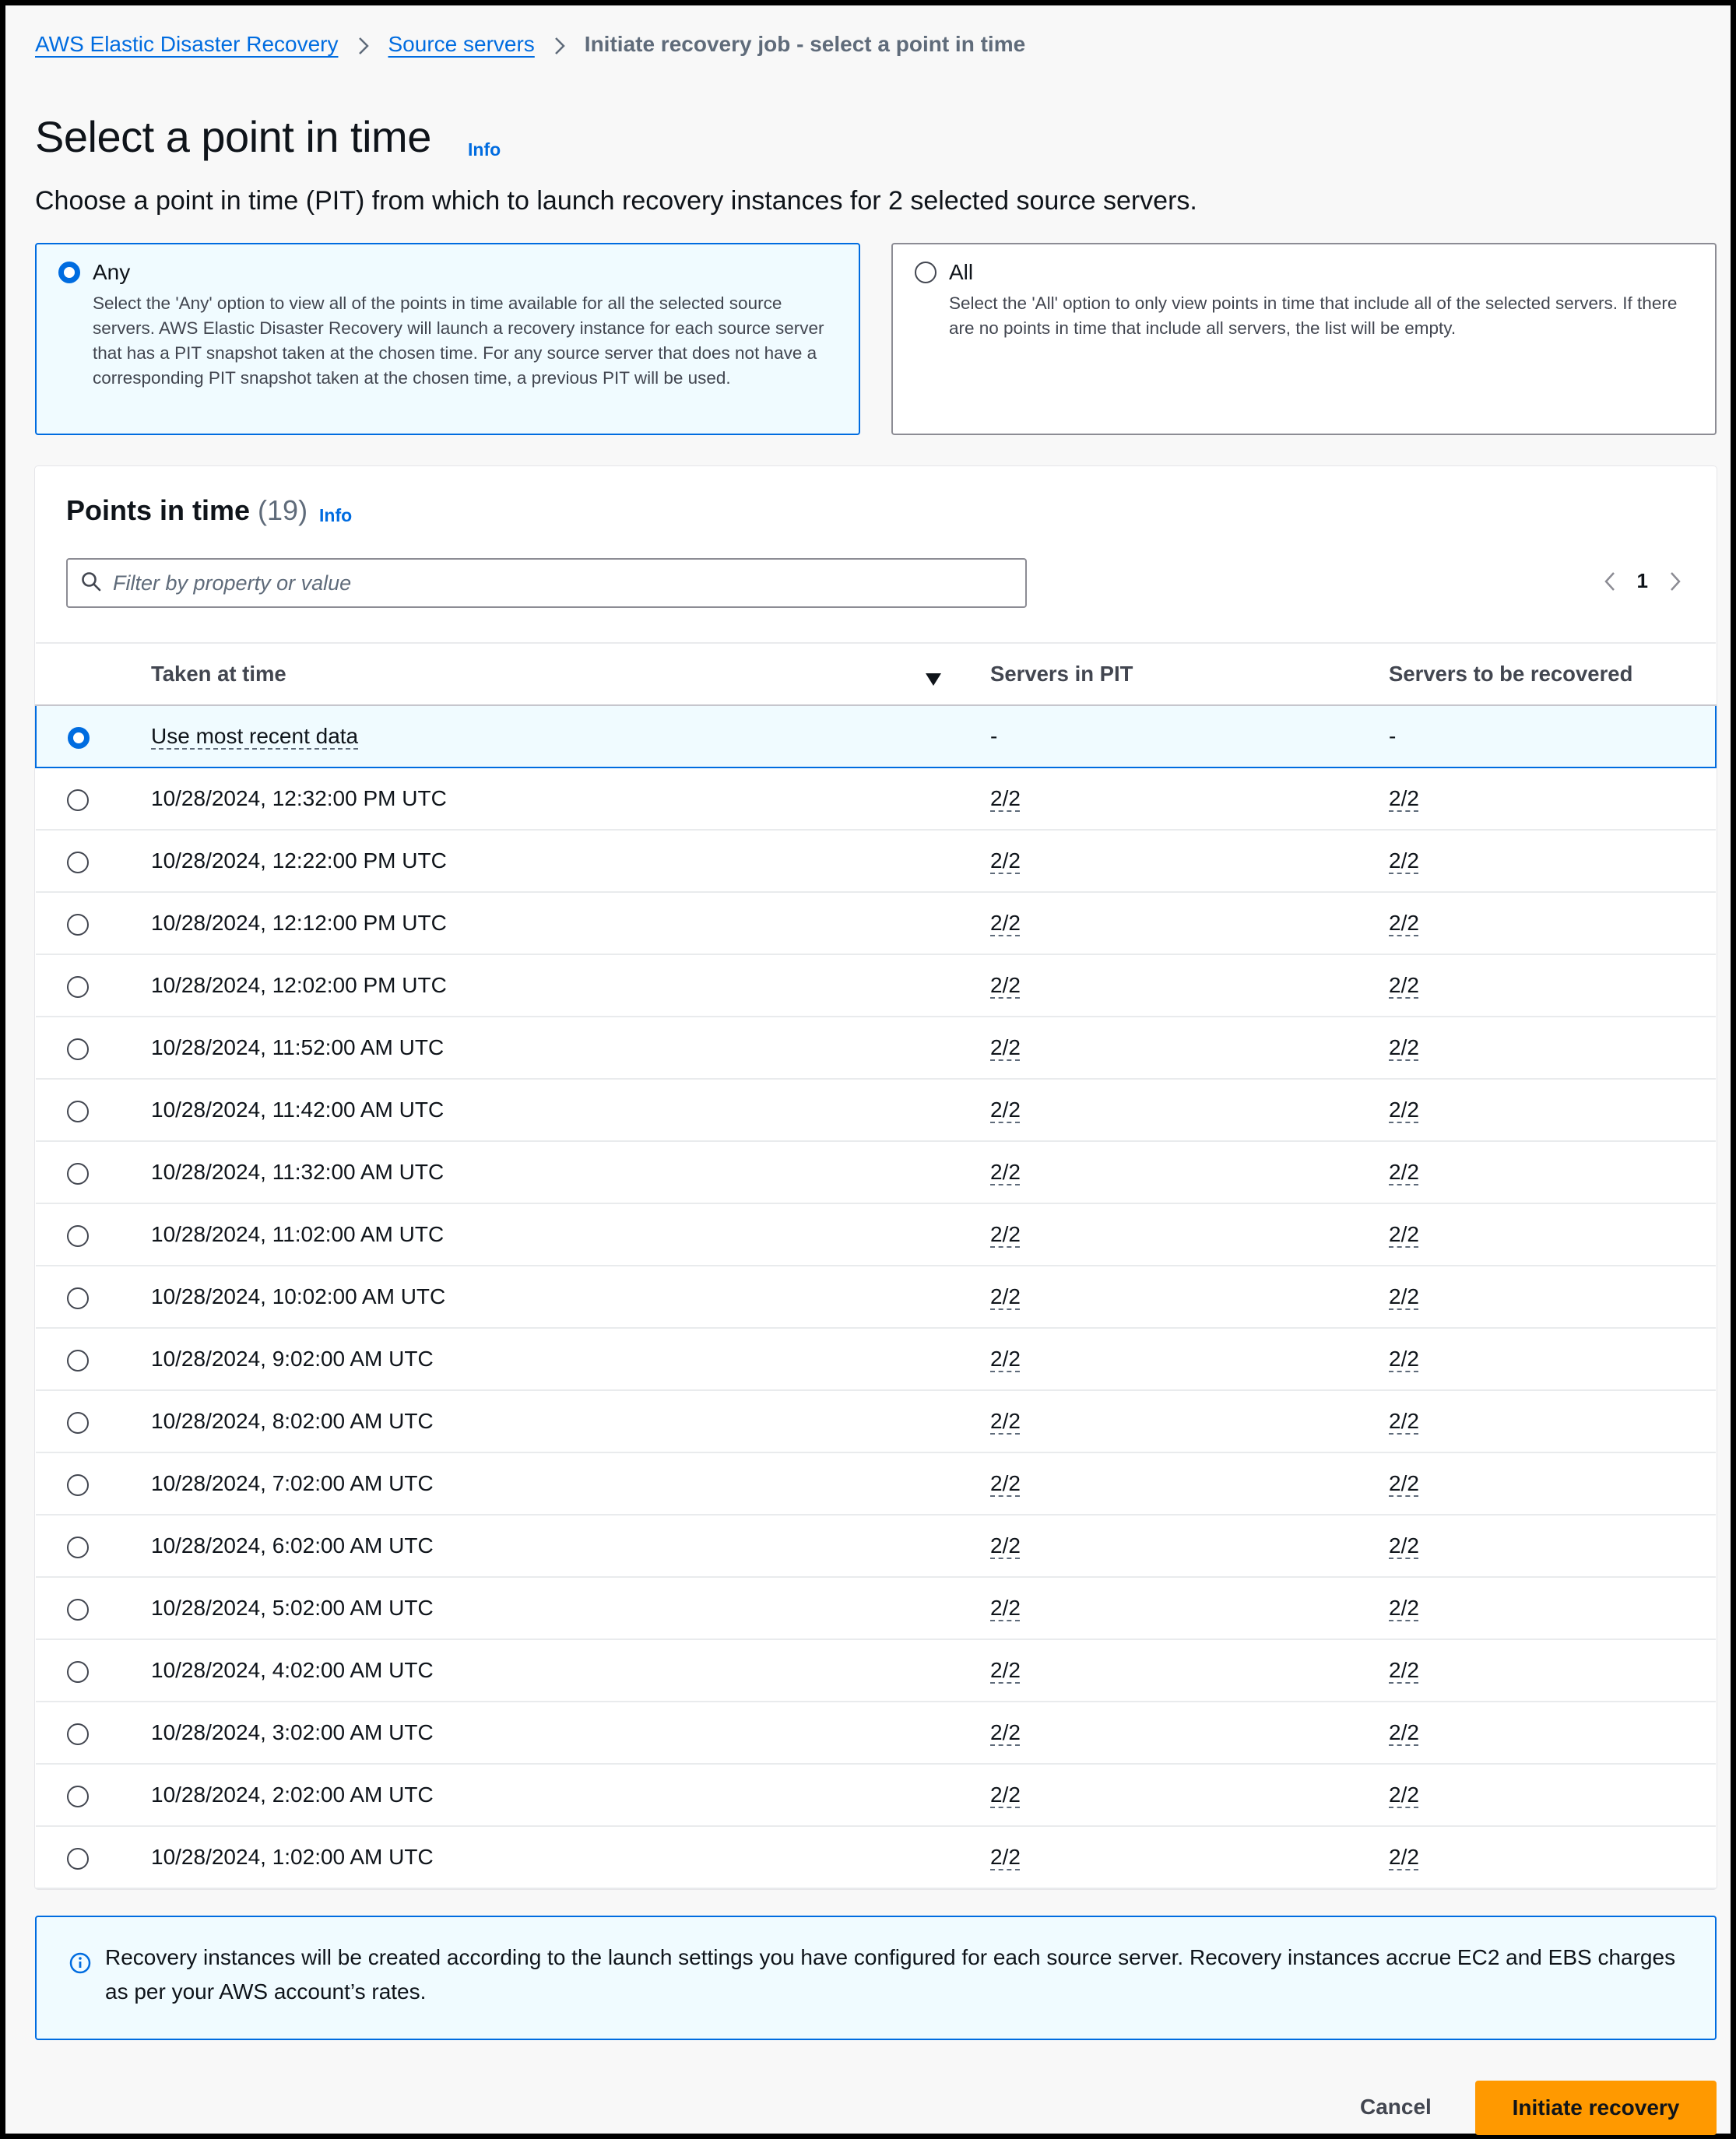 The width and height of the screenshot is (1736, 2139). I want to click on filter-input, so click(549, 583).